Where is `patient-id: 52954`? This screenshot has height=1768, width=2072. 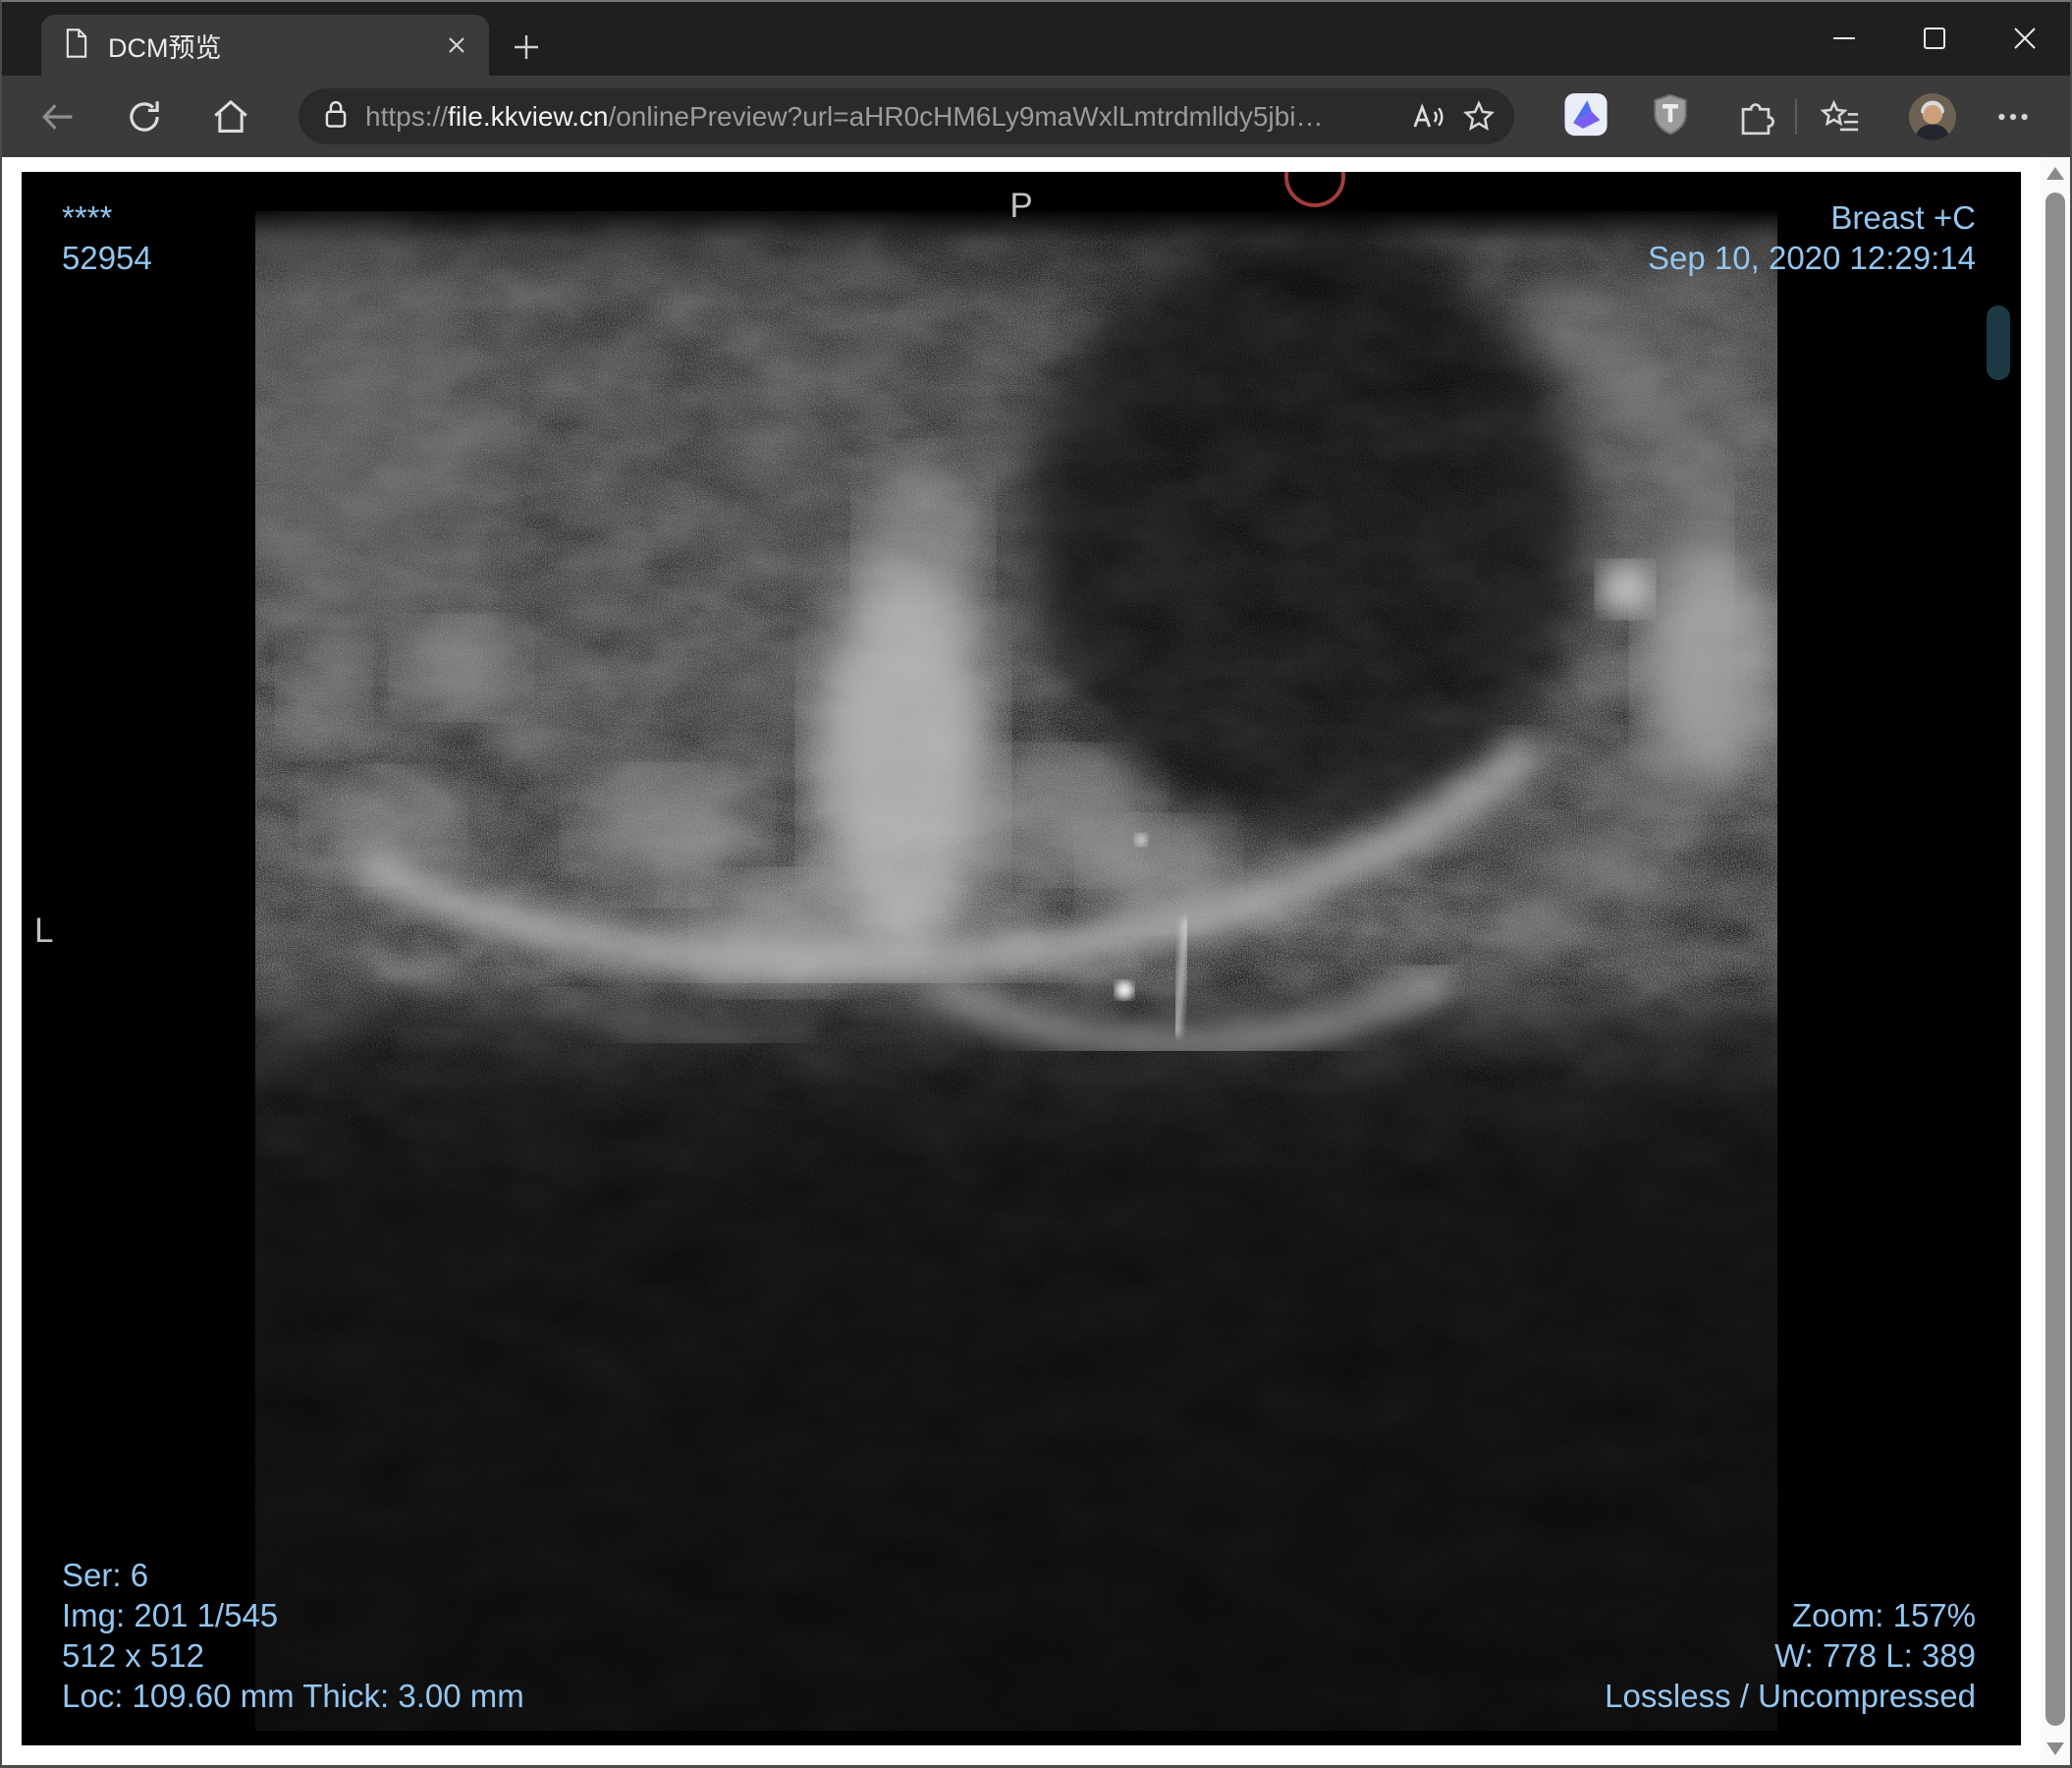
patient-id: 52954 is located at coordinates (107, 258).